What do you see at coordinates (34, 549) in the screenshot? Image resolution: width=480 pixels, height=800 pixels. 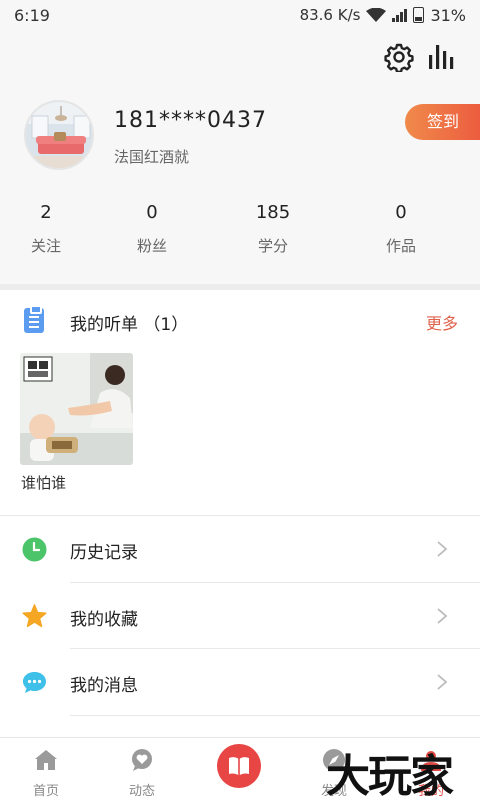 I see `clock-icon` at bounding box center [34, 549].